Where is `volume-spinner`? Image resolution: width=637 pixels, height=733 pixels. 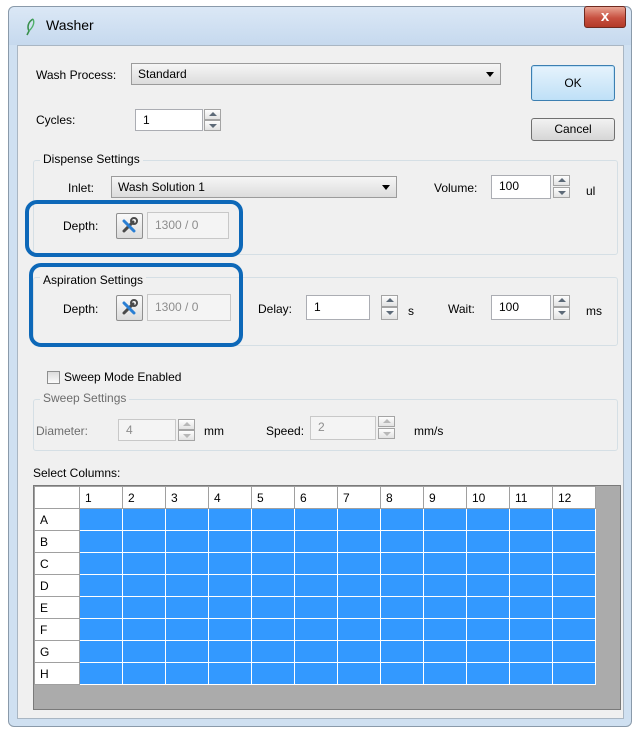
volume-spinner is located at coordinates (561, 187).